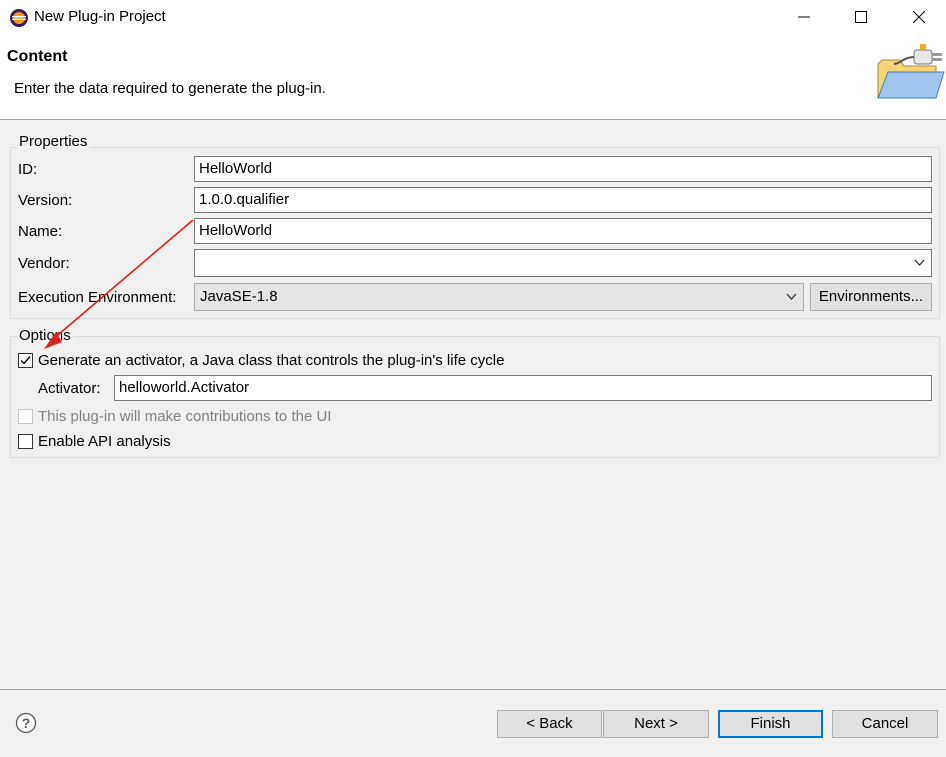 This screenshot has width=946, height=757. Describe the element at coordinates (104, 441) in the screenshot. I see `api-analysis-label: Enable API analysis` at that location.